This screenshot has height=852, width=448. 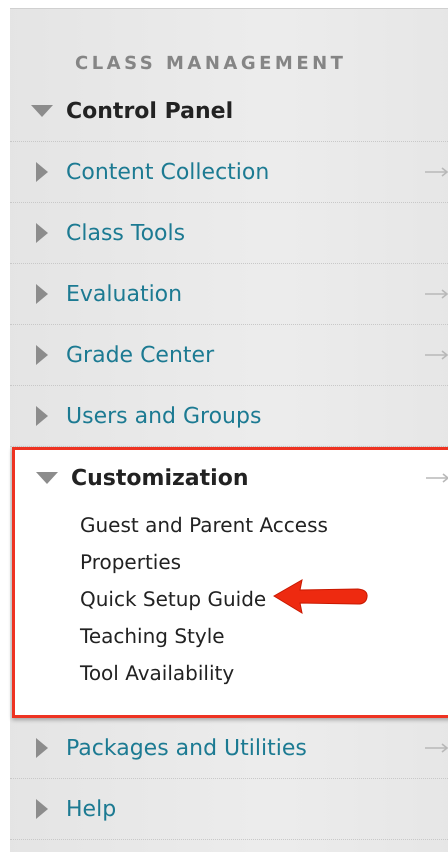 What do you see at coordinates (210, 63) in the screenshot?
I see `section-title: CLASS MANAGEMENT` at bounding box center [210, 63].